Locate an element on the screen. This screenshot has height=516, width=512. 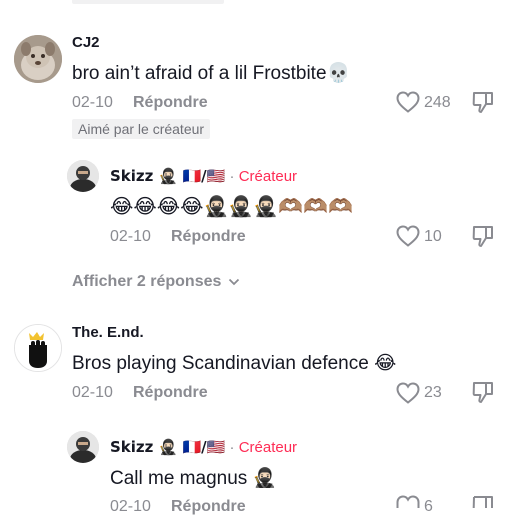
comment-text: Bros playing Scandinavian defence 😂 is located at coordinates (234, 363).